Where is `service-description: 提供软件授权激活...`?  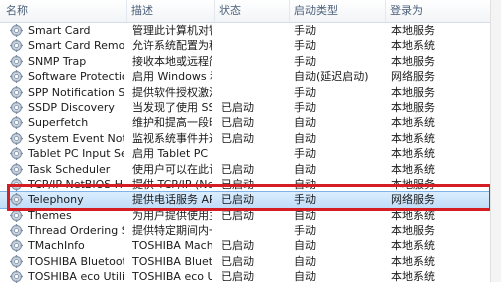
service-description: 提供软件授权激活... is located at coordinates (172, 92).